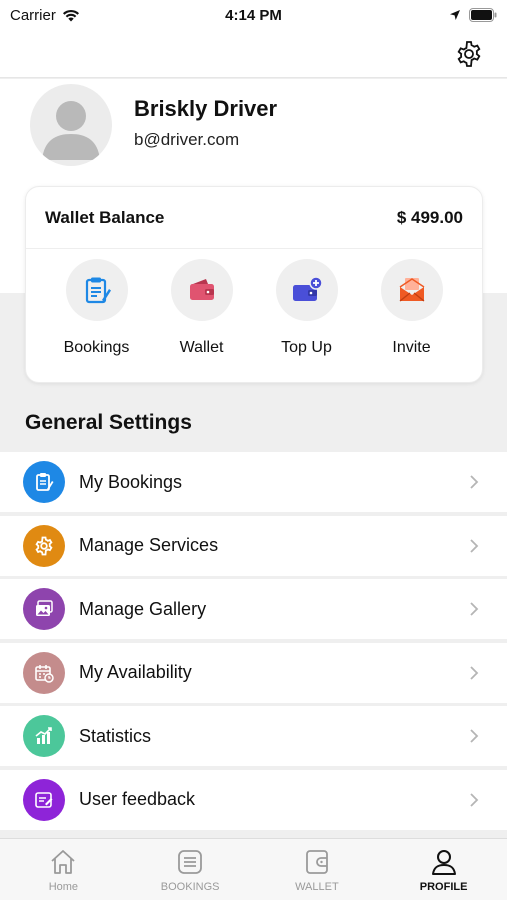  I want to click on top-up-action-circle, so click(306, 290).